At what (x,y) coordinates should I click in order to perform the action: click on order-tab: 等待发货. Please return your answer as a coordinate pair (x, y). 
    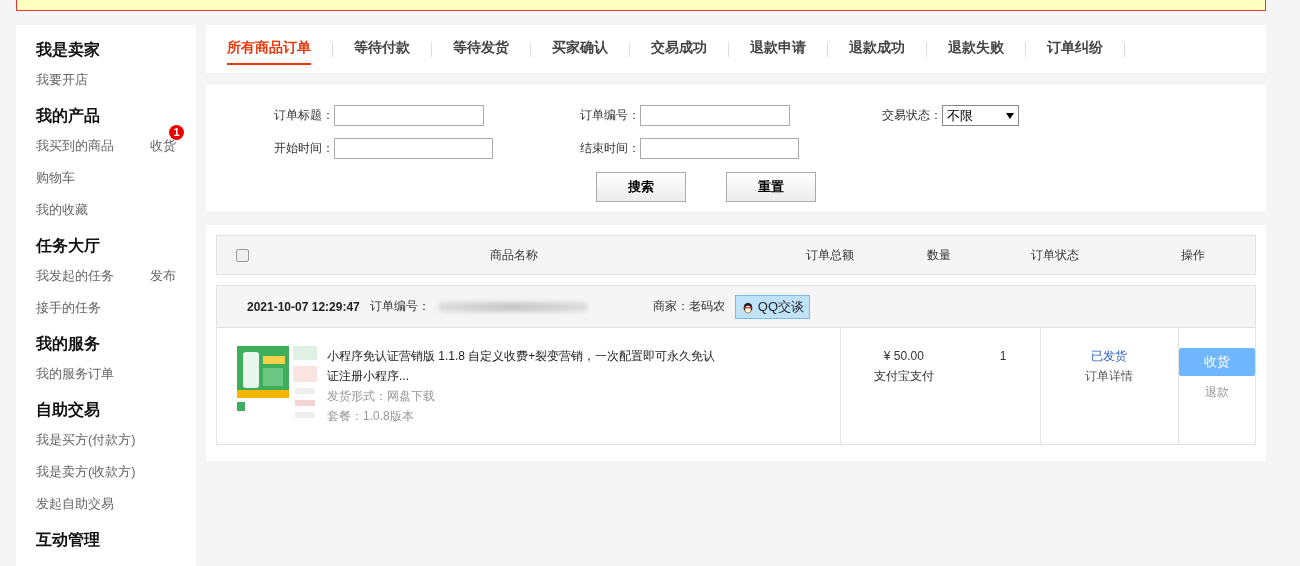
    Looking at the image, I should click on (481, 49).